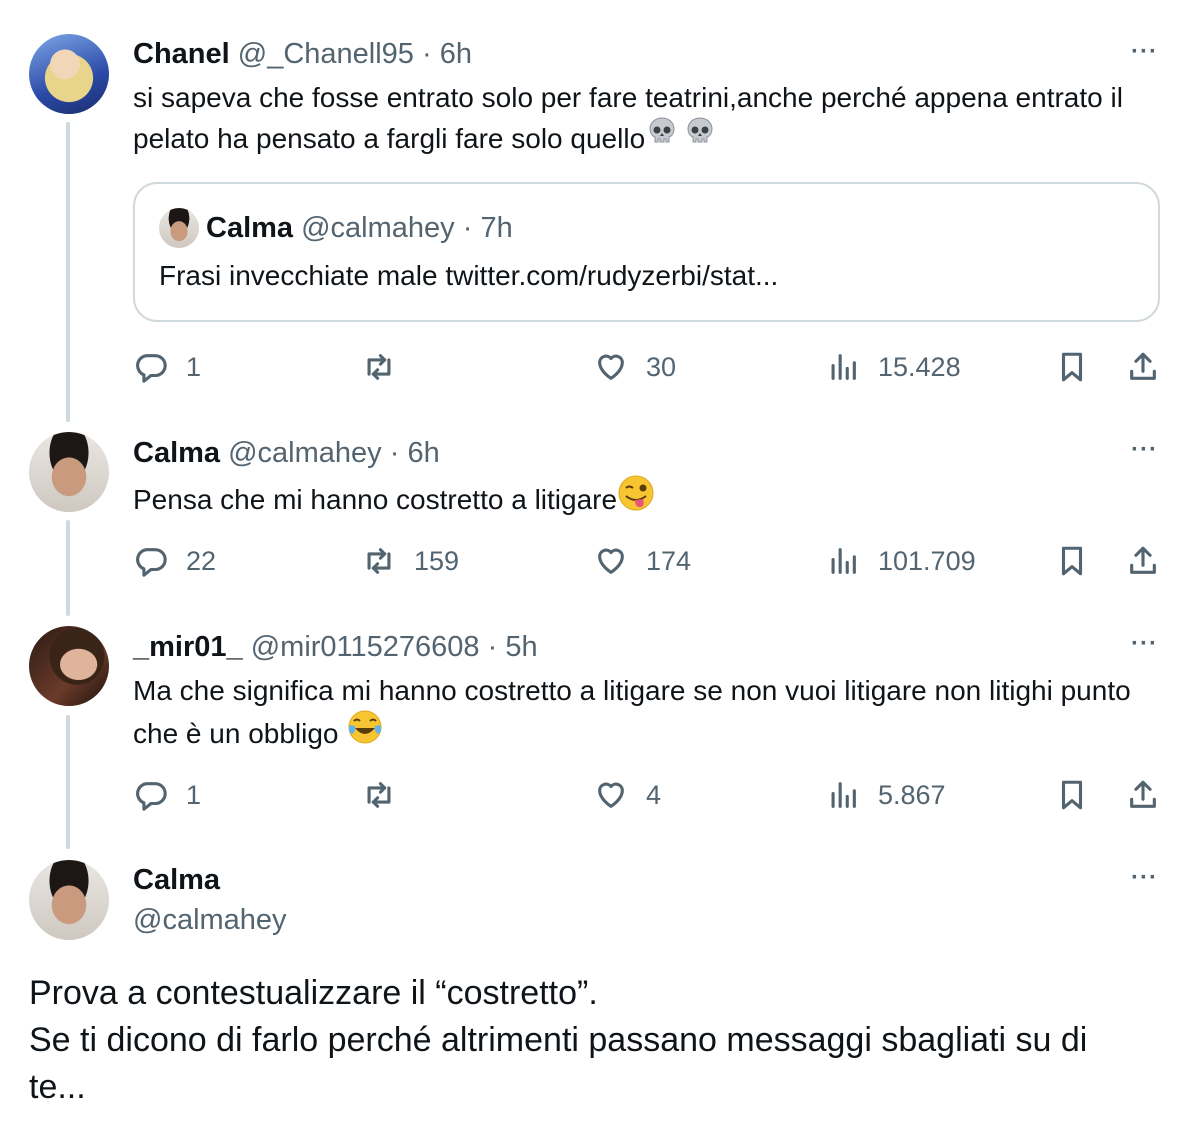  I want to click on tweet-header: Calma @calmahey · 6h, so click(286, 453).